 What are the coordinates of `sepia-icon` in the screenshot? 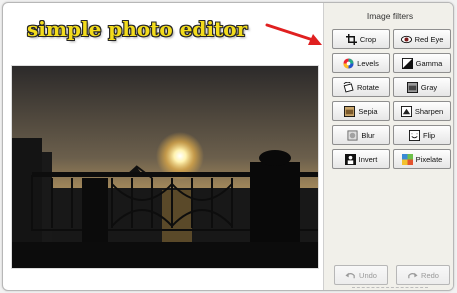 It's located at (350, 111).